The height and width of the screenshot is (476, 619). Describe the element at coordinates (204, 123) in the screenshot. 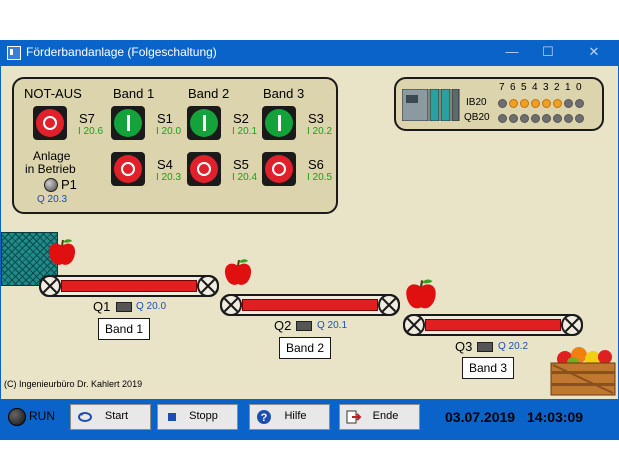

I see `s2-start-band2-button` at that location.